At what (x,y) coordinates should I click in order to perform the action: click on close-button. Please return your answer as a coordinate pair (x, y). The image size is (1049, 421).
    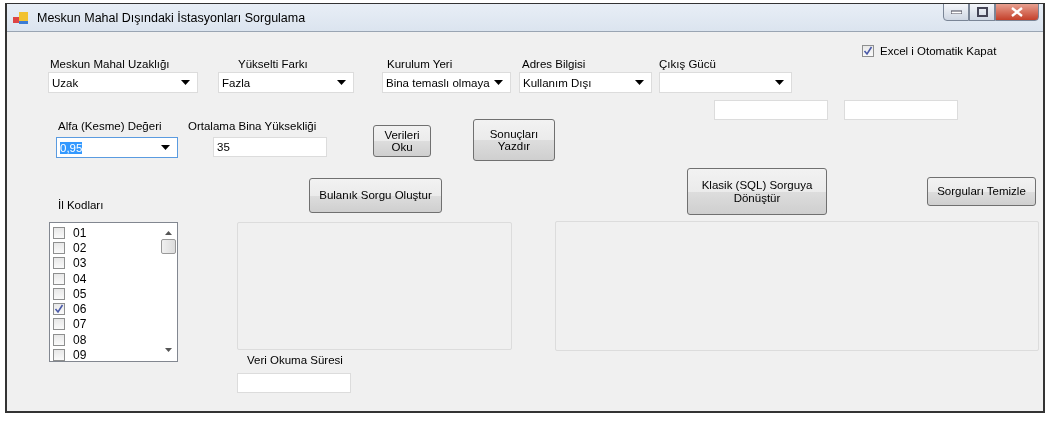
    Looking at the image, I should click on (1017, 12).